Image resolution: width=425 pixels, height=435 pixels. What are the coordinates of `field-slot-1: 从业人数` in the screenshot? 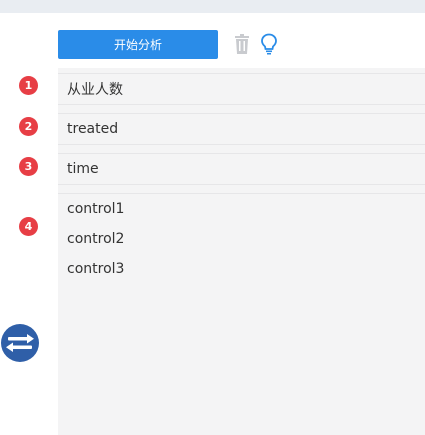 It's located at (241, 89).